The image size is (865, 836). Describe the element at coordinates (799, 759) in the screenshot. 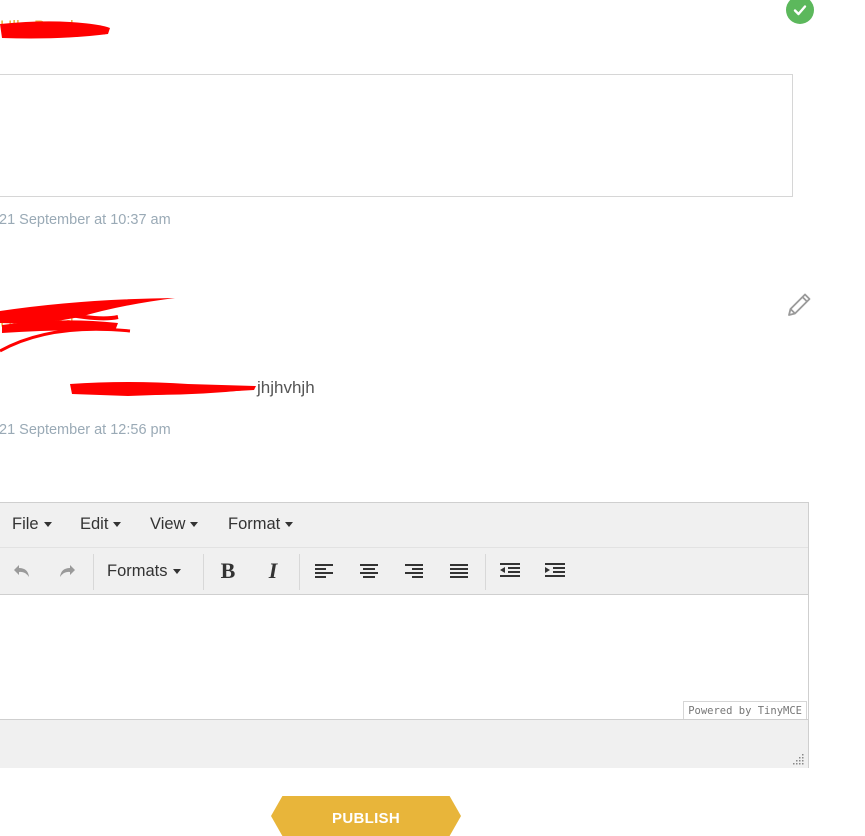

I see `resize-handle-icon` at that location.